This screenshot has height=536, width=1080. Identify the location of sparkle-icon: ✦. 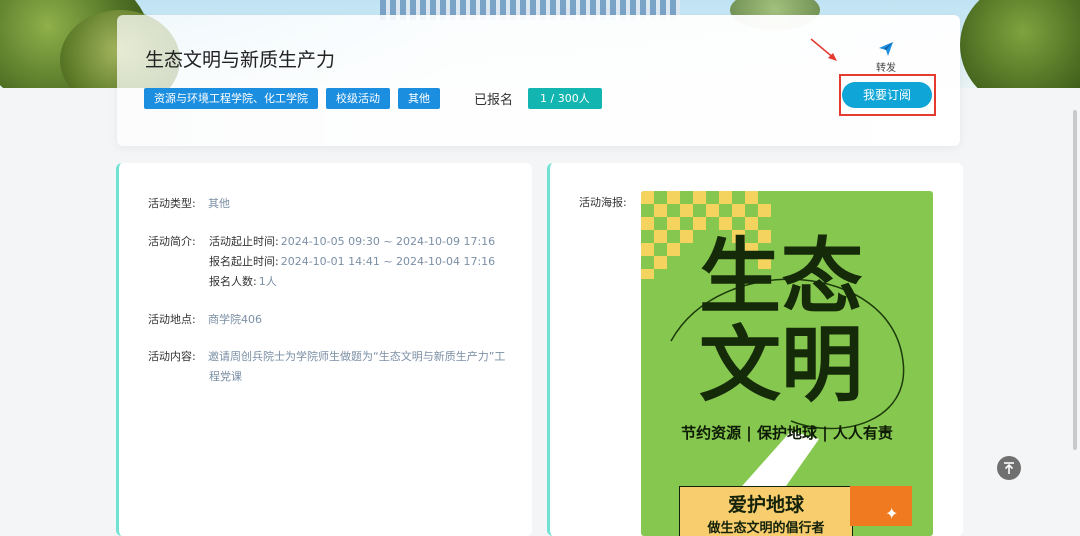
(892, 513).